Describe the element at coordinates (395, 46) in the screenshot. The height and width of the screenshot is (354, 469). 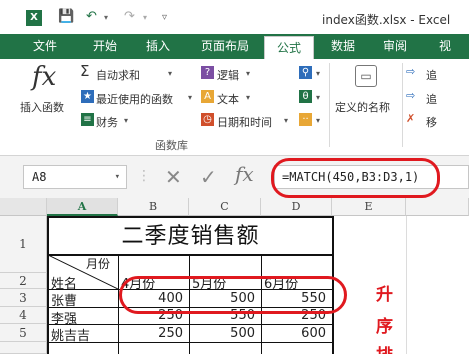
I see `tab-review: 审阅` at that location.